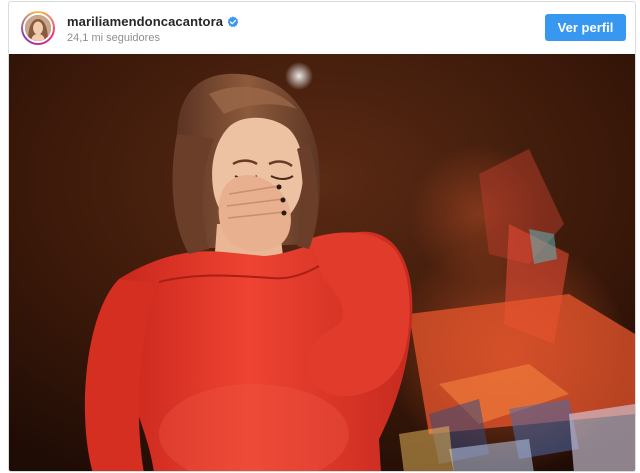  Describe the element at coordinates (113, 38) in the screenshot. I see `follower-count: 24,1 mi seguidores` at that location.